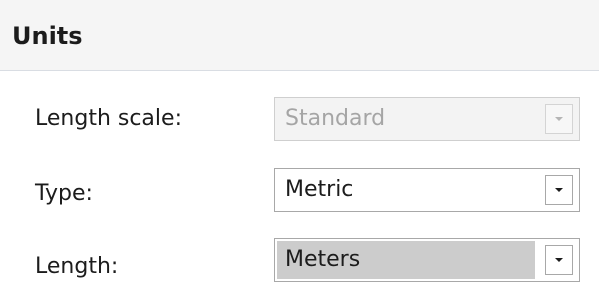  I want to click on length-label: Length:, so click(77, 266).